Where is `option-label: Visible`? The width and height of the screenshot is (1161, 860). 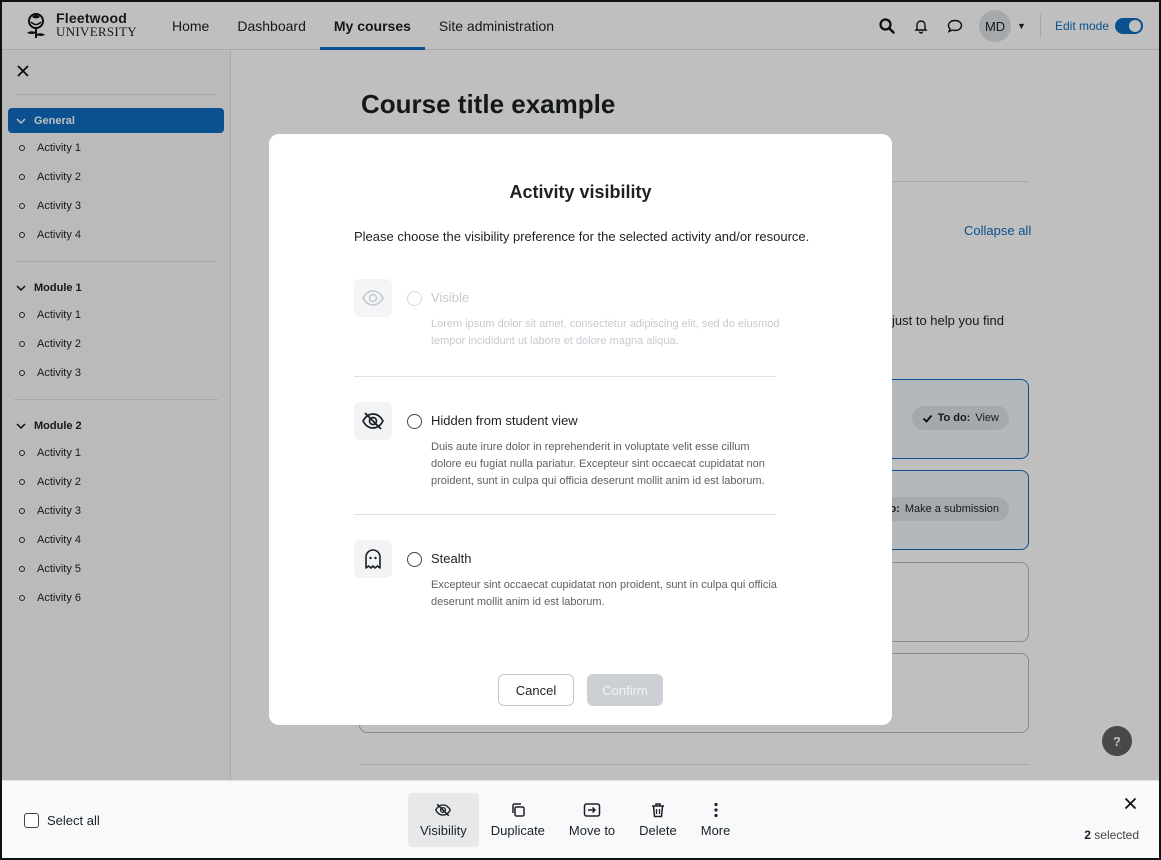 option-label: Visible is located at coordinates (450, 297).